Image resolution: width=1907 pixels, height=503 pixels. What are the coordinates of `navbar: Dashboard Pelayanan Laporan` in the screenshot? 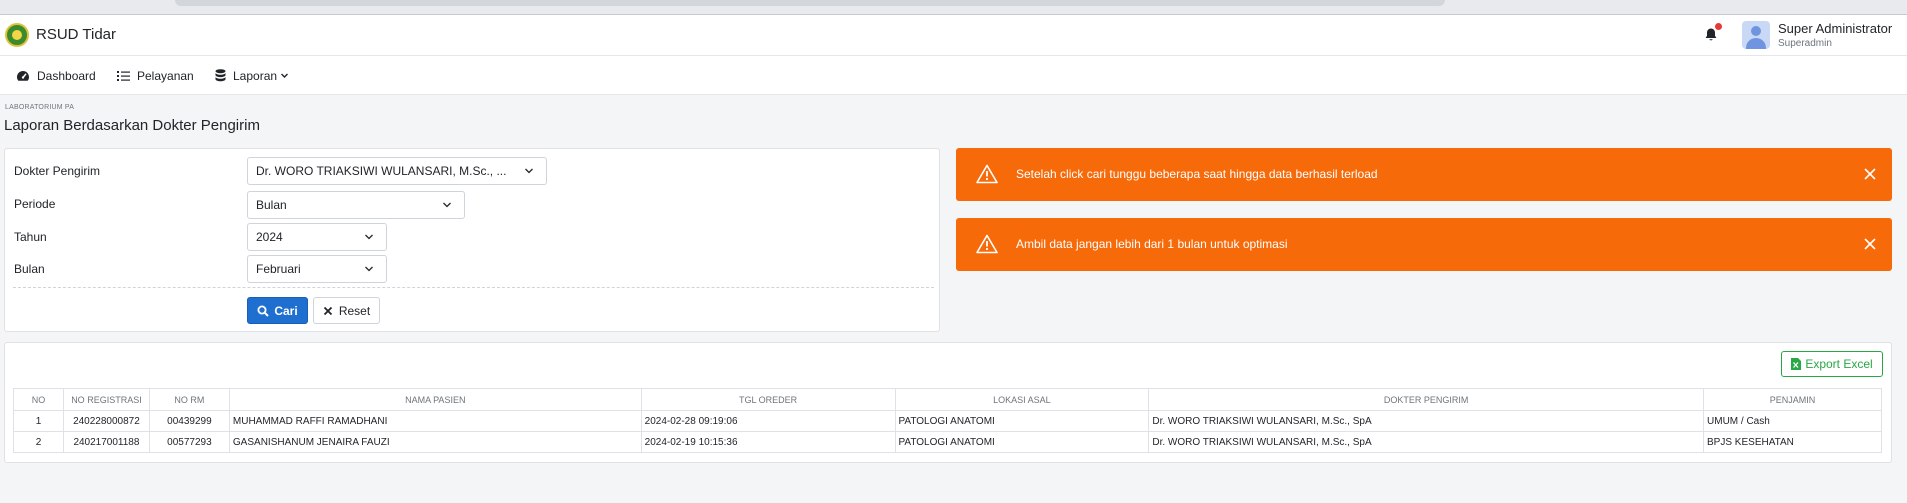 It's located at (953, 75).